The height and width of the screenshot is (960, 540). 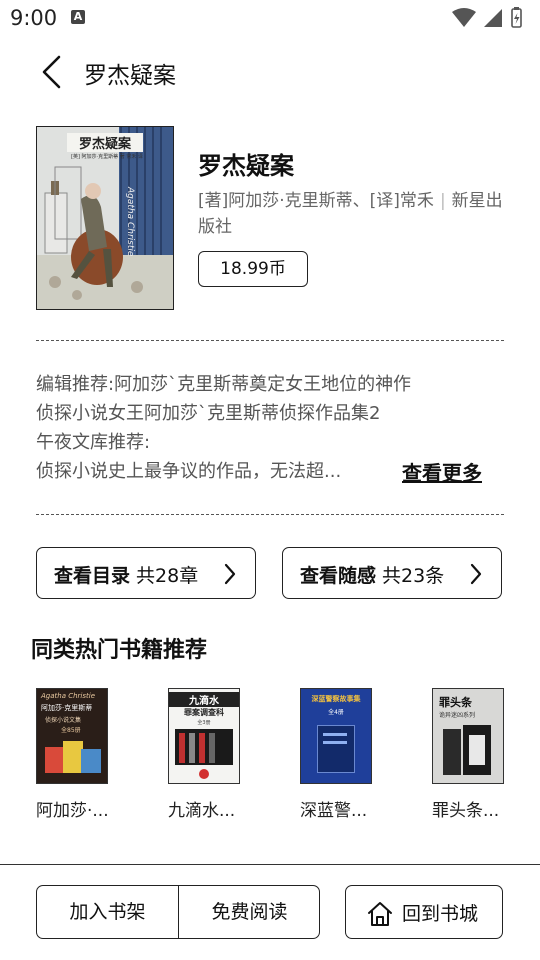 What do you see at coordinates (372, 576) in the screenshot?
I see `notes-label: 查看随感 共23条` at bounding box center [372, 576].